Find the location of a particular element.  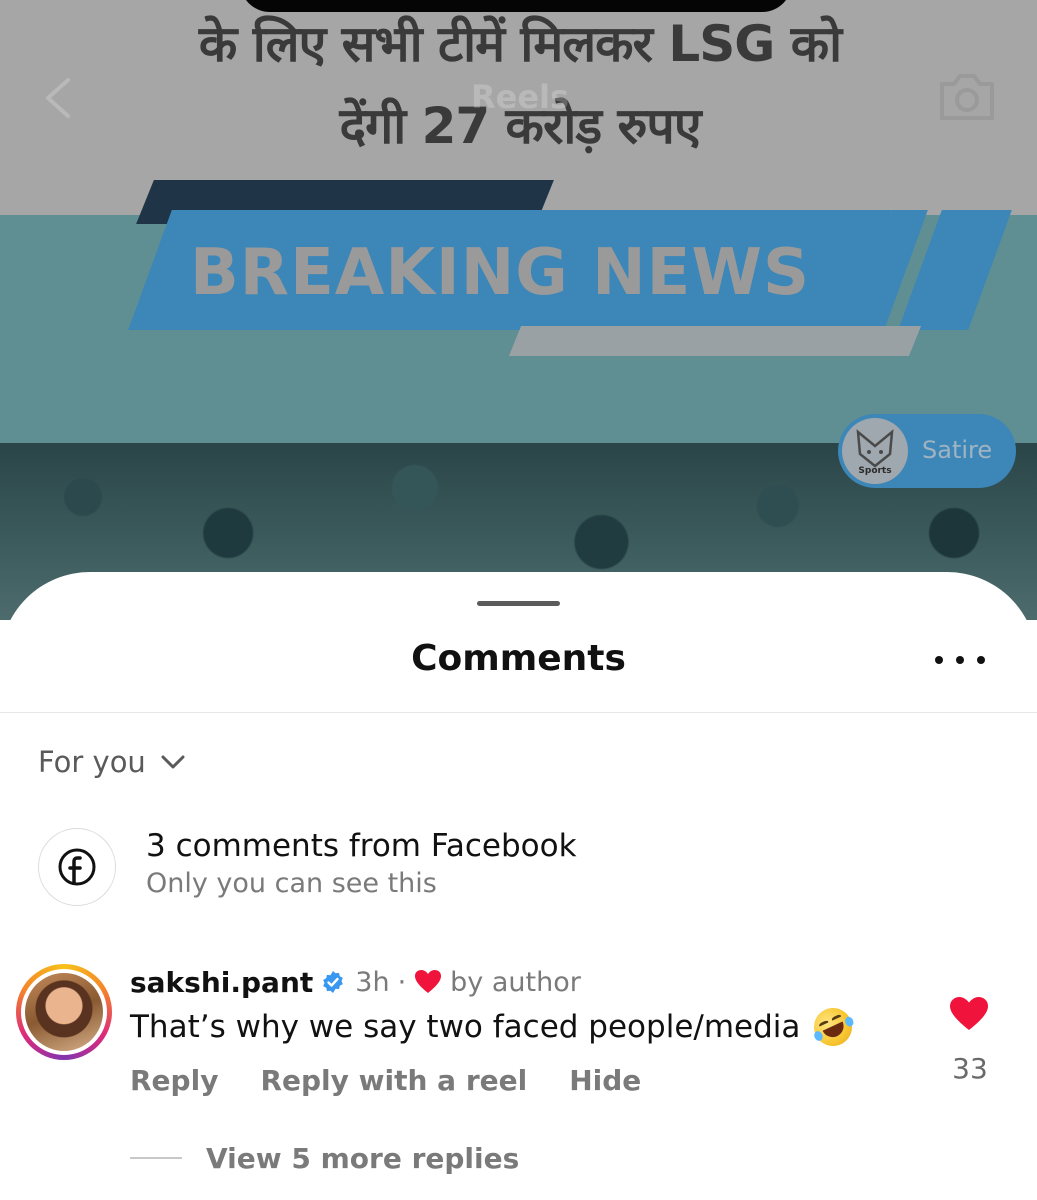

avatar is located at coordinates (64, 1012).